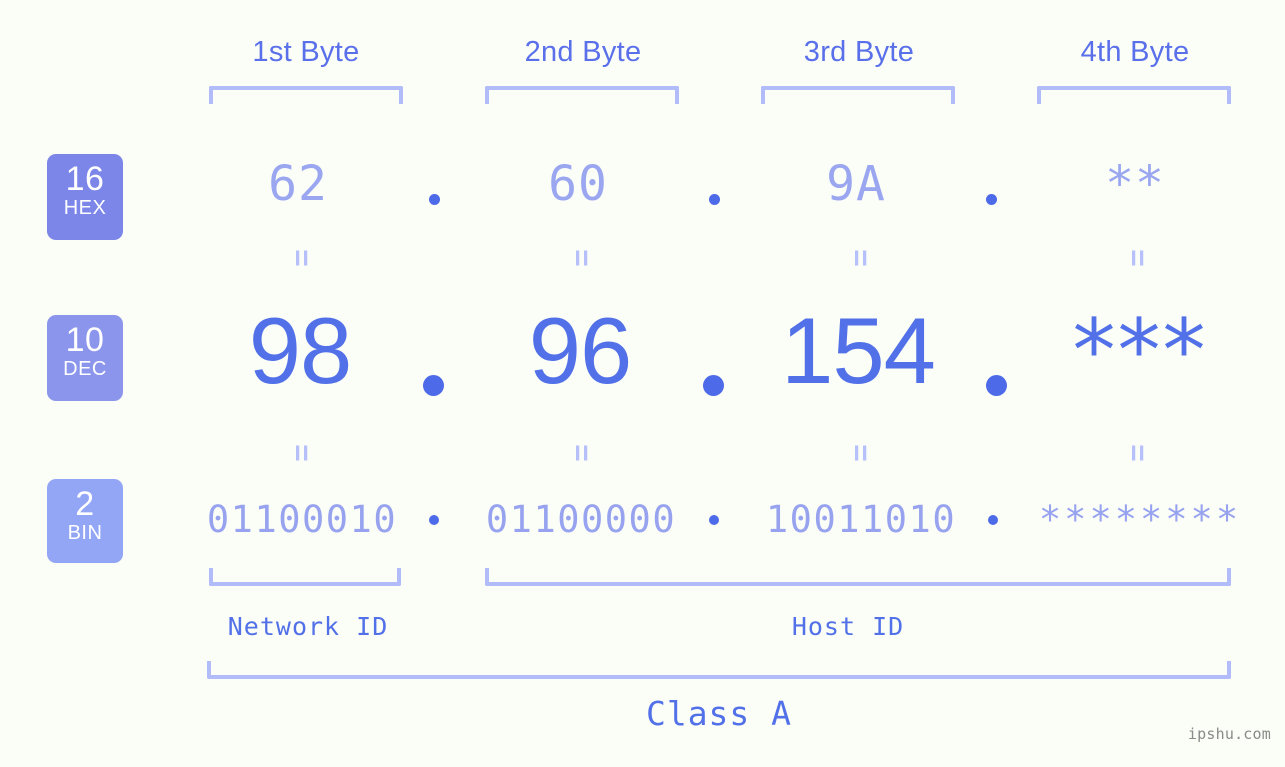  I want to click on network-id-label: Network ID, so click(308, 626).